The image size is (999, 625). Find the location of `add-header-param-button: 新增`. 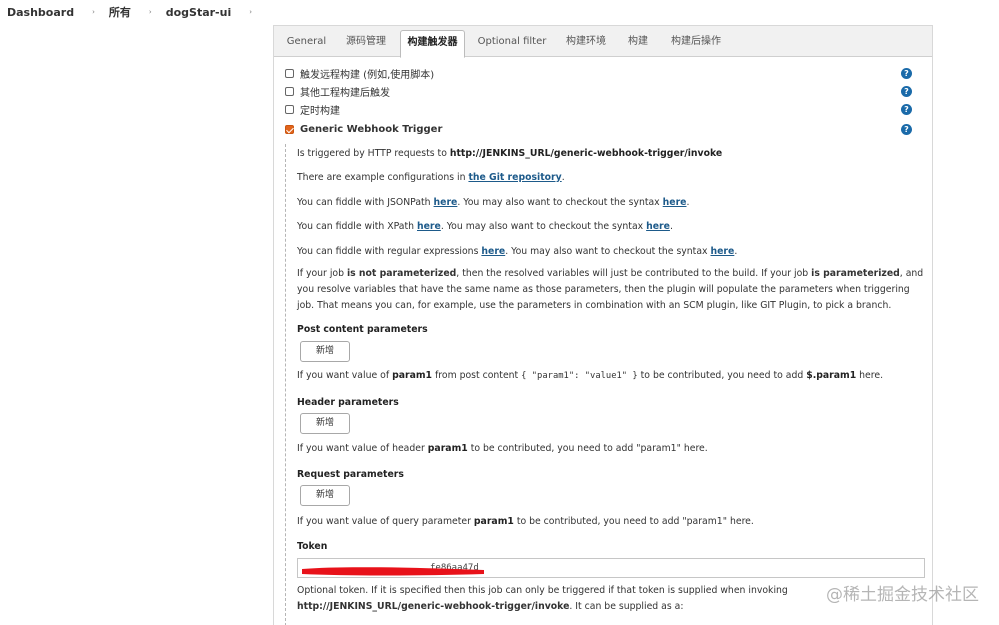

add-header-param-button: 新增 is located at coordinates (325, 423).